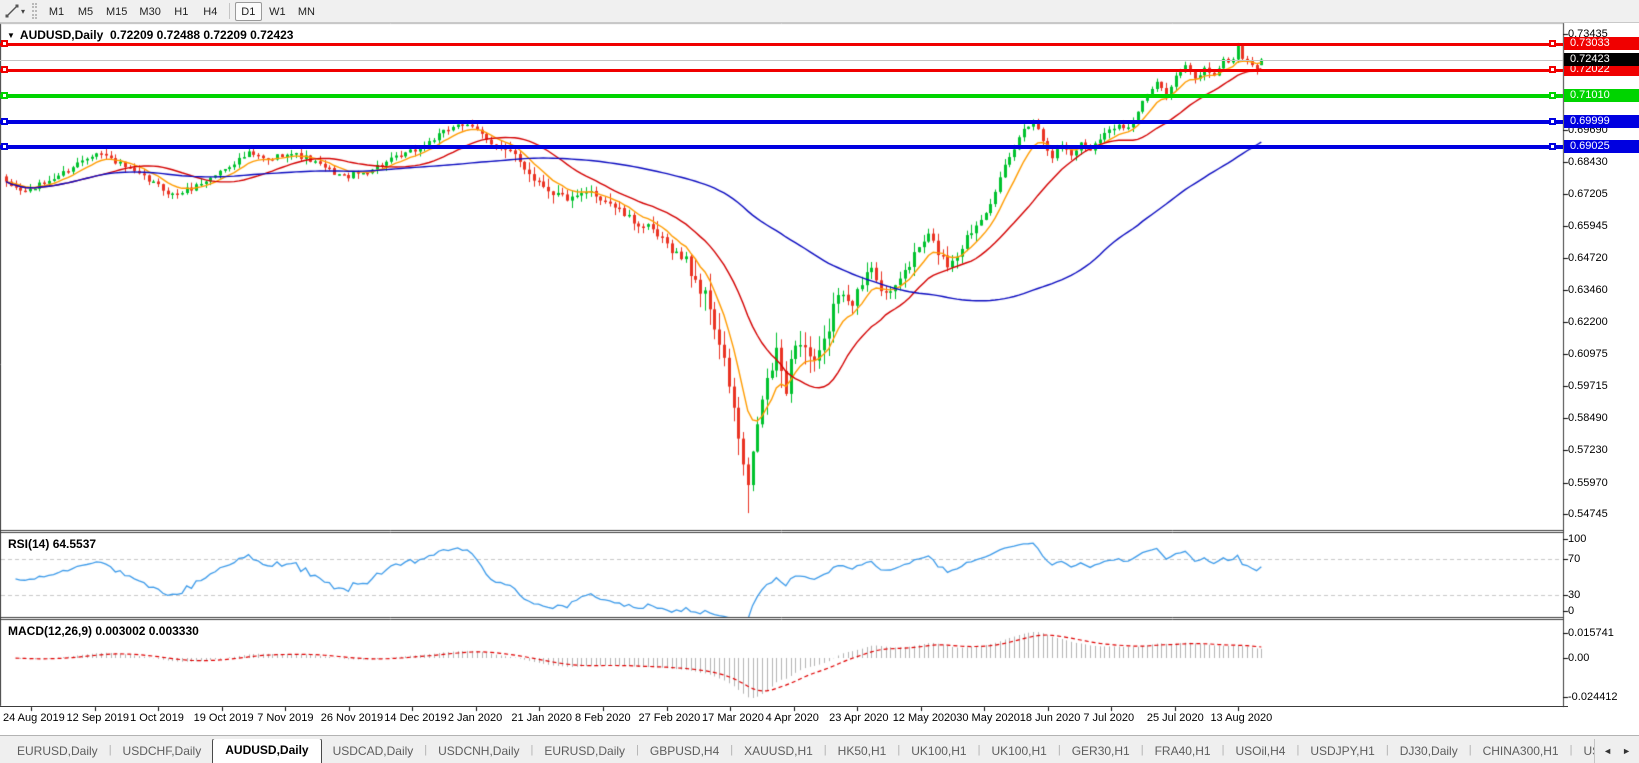 This screenshot has width=1639, height=763. What do you see at coordinates (541, 718) in the screenshot?
I see `date-label: 21 Jan 2020` at bounding box center [541, 718].